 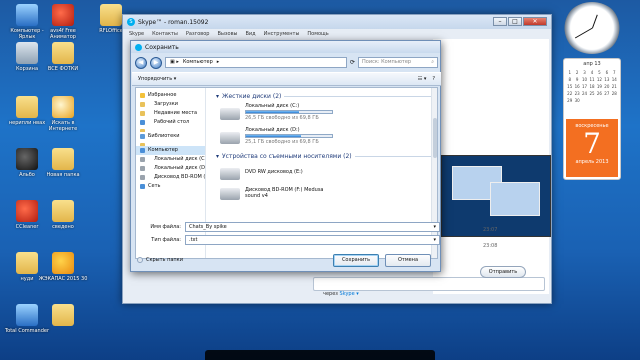 I want to click on tree-item-bd-rom: Дисковод BD-ROM (F:), so click(x=170, y=177).